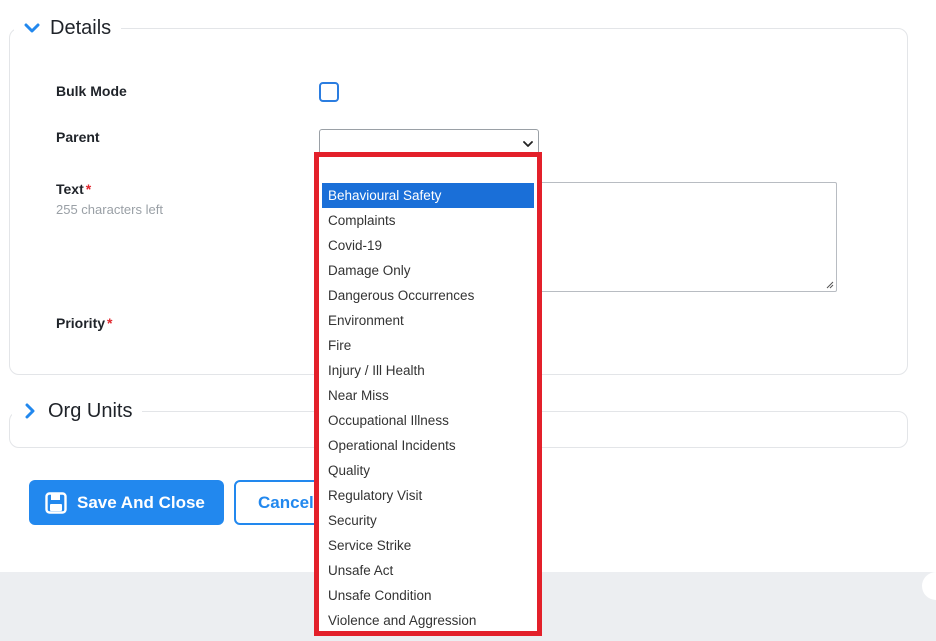 The image size is (936, 641). Describe the element at coordinates (428, 370) in the screenshot. I see `dropdown-option: Injury / Ill Health` at that location.